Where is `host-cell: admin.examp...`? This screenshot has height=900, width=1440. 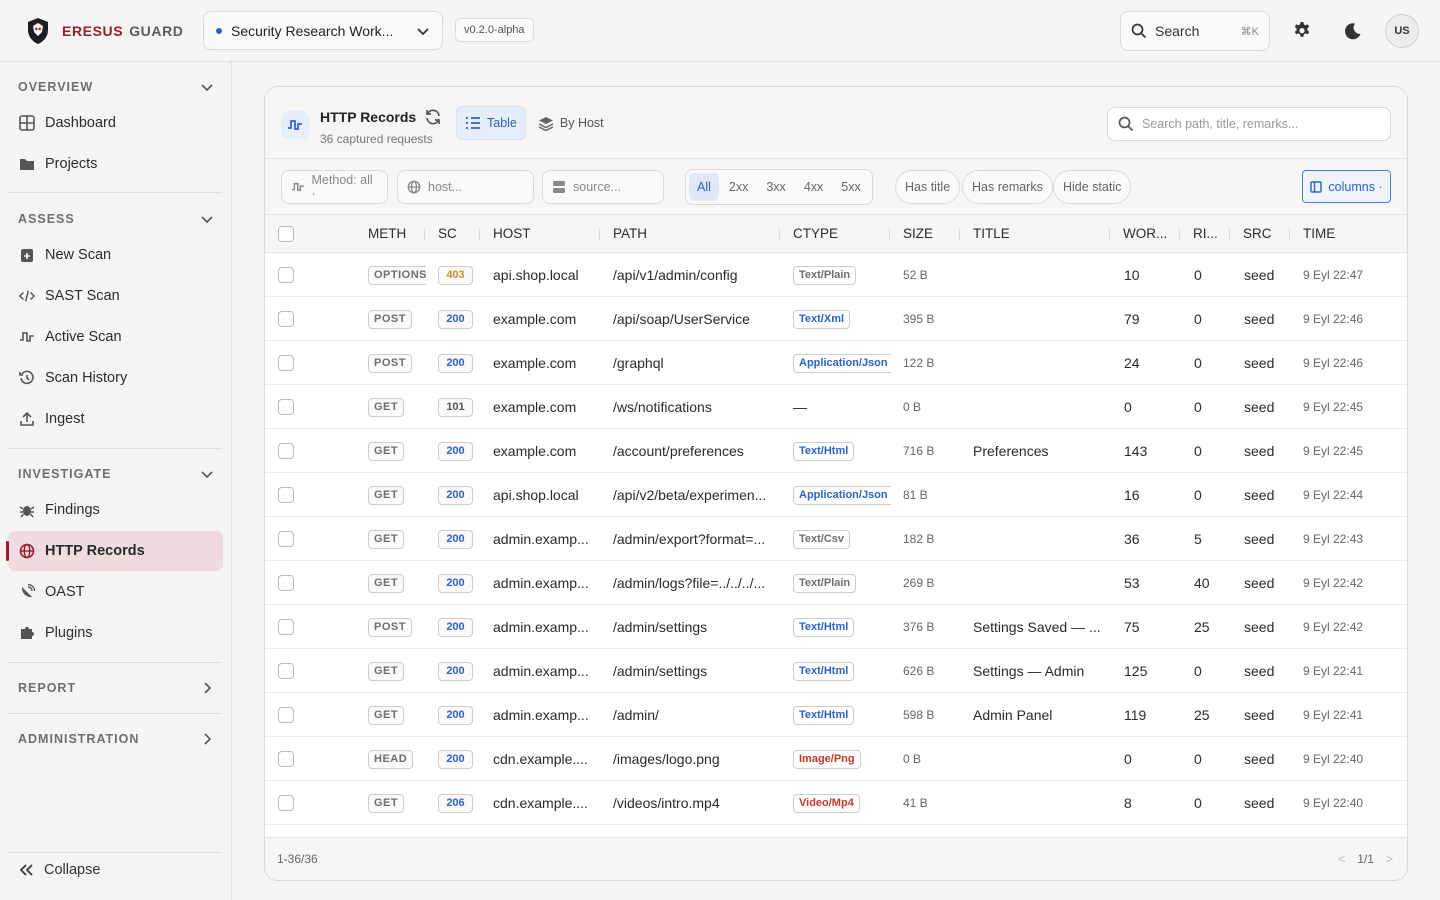 host-cell: admin.examp... is located at coordinates (541, 715).